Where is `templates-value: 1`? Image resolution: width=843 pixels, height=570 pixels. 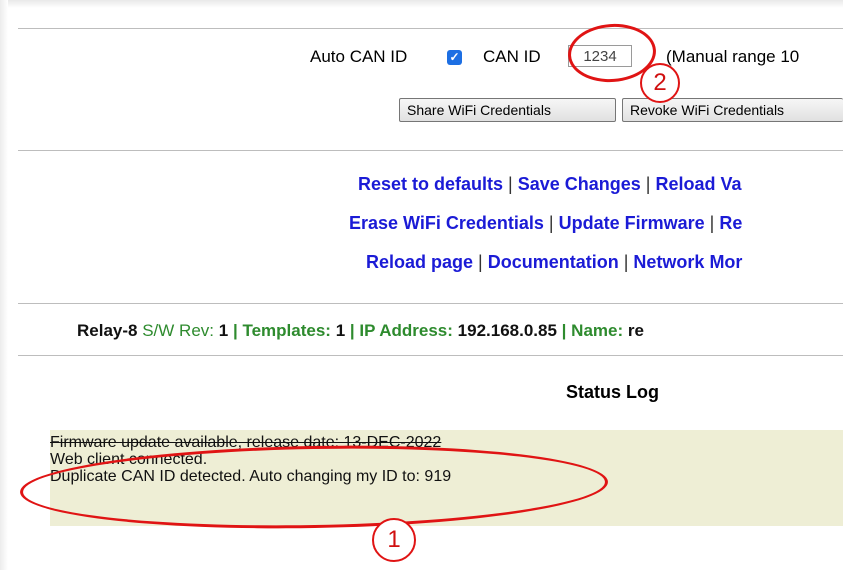 templates-value: 1 is located at coordinates (340, 330).